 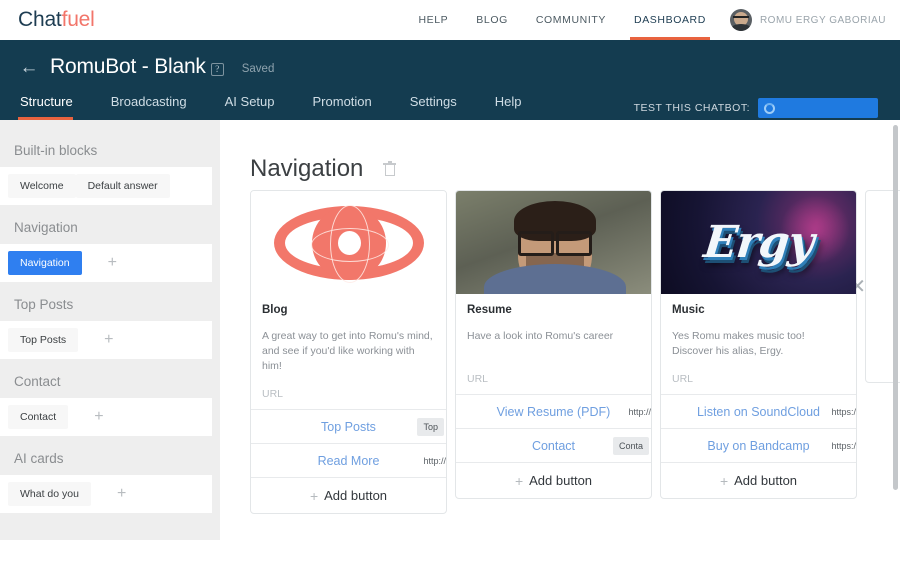 I want to click on logo-part-2: fuel, so click(x=78, y=19).